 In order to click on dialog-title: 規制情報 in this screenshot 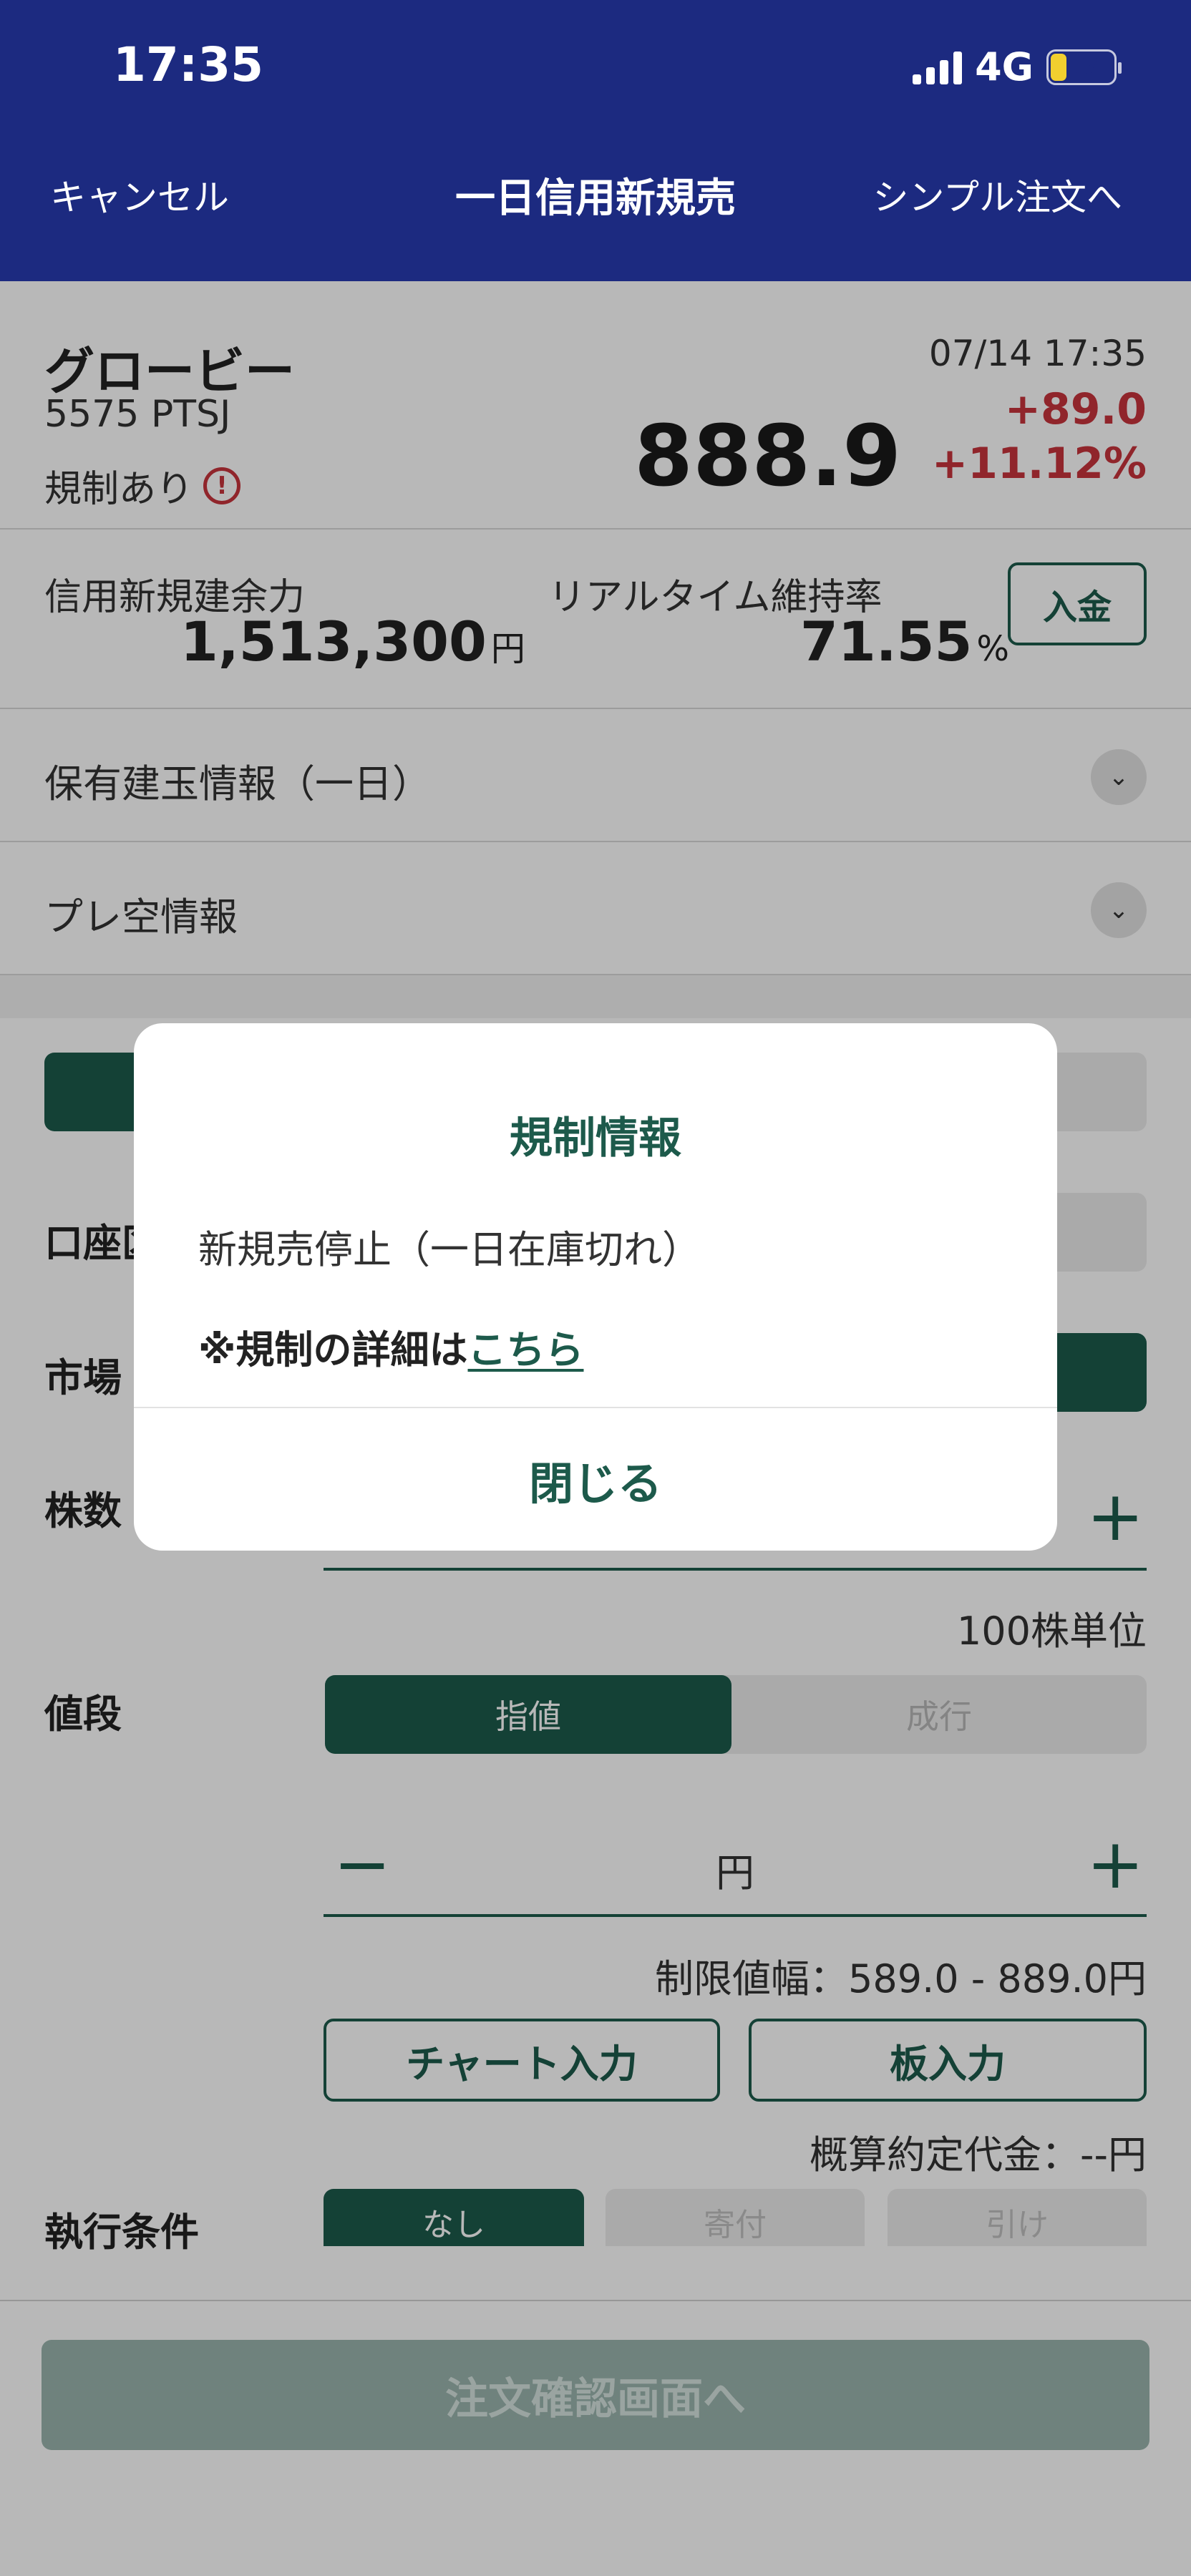, I will do `click(595, 1138)`.